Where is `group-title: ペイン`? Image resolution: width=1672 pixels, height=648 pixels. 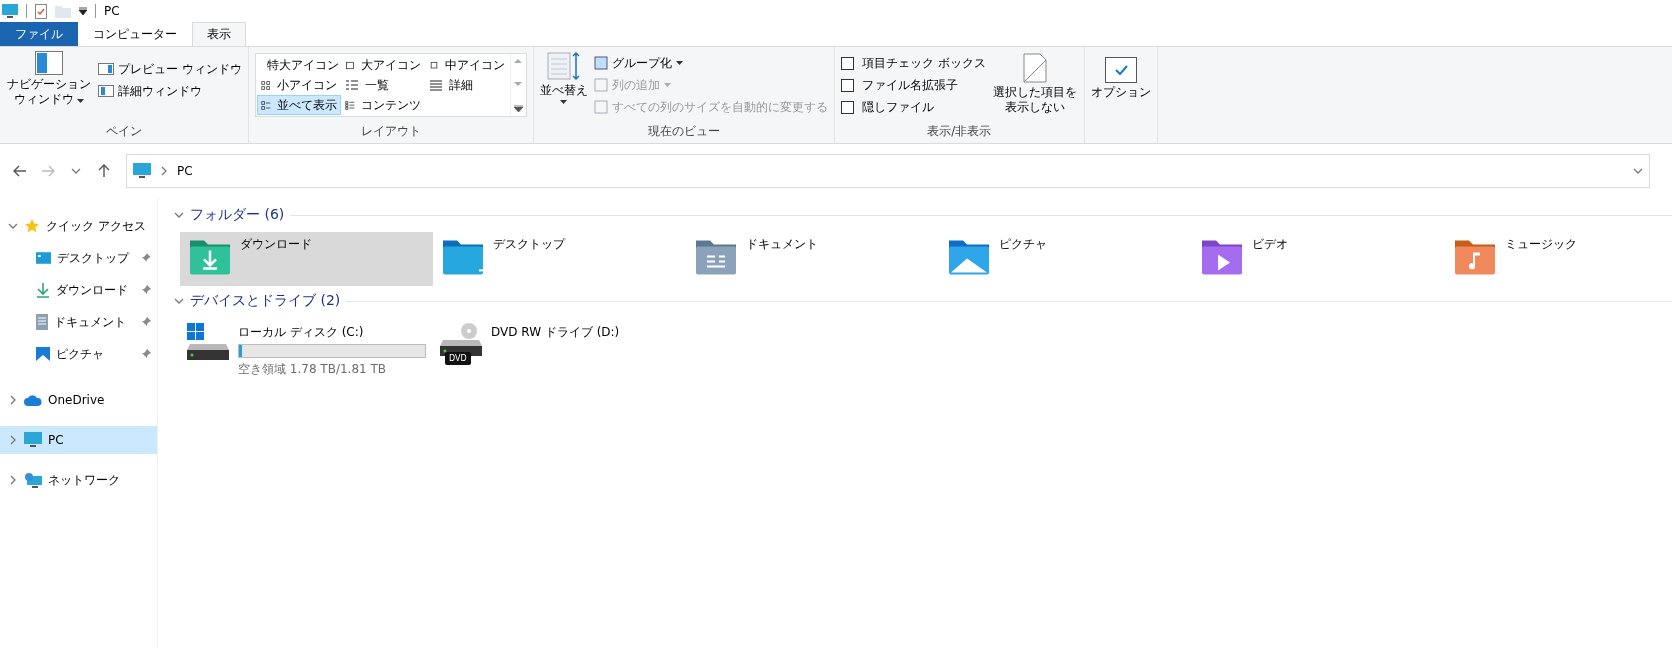
group-title: ペイン is located at coordinates (123, 131).